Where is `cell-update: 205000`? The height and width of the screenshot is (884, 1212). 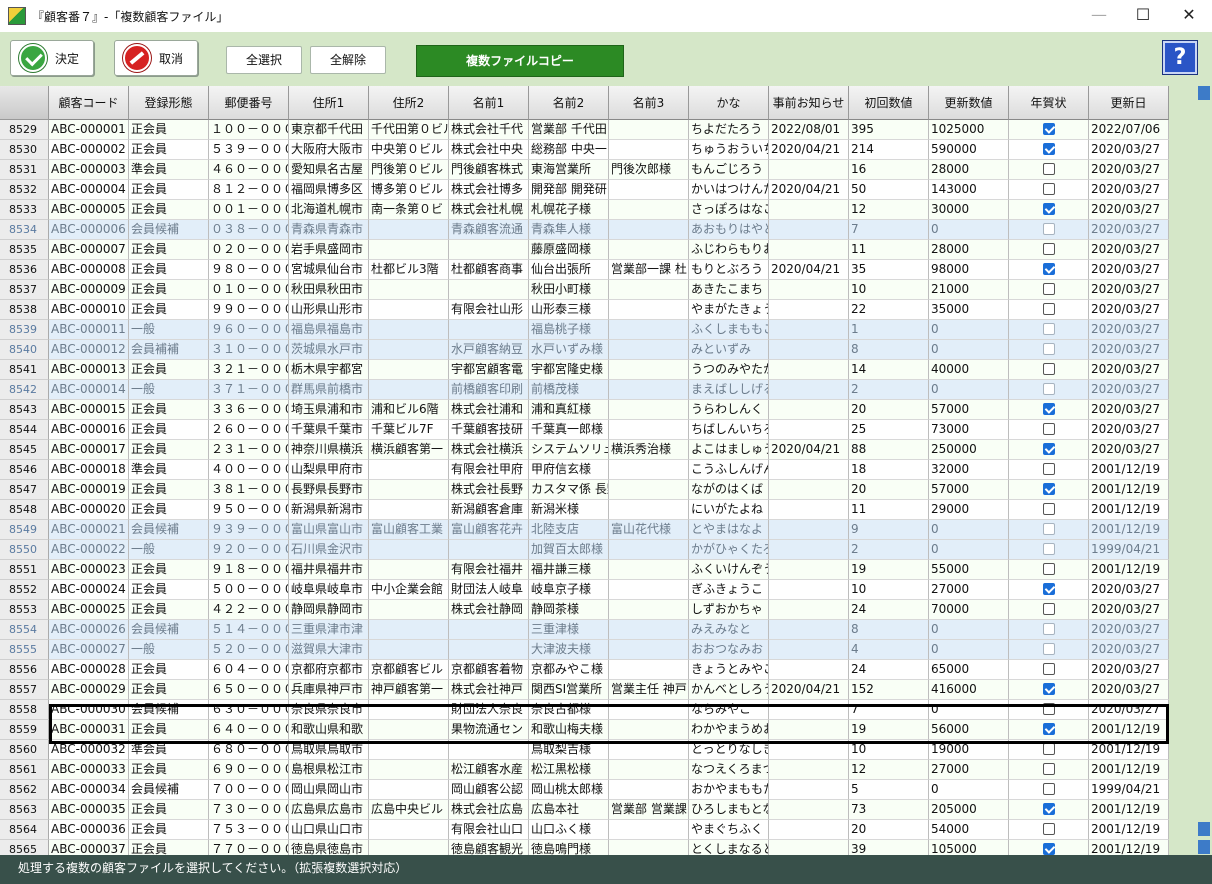
cell-update: 205000 is located at coordinates (969, 810).